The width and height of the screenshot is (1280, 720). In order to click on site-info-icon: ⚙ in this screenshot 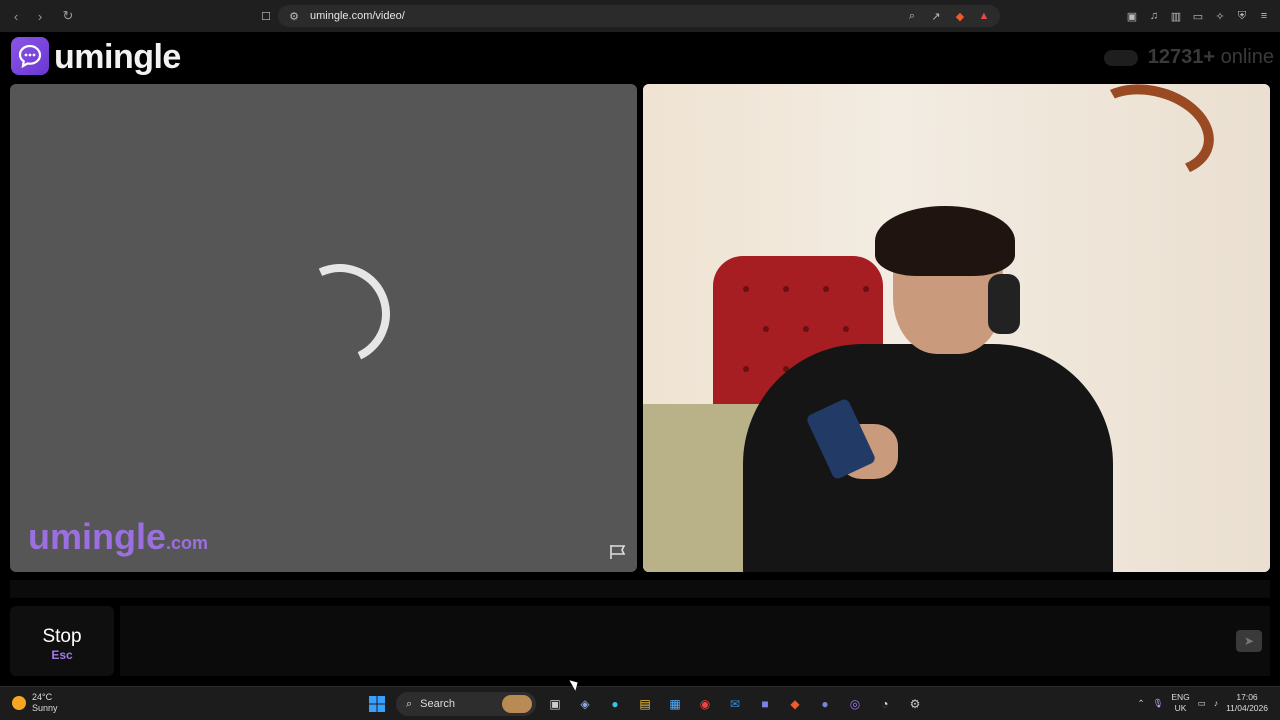, I will do `click(294, 16)`.